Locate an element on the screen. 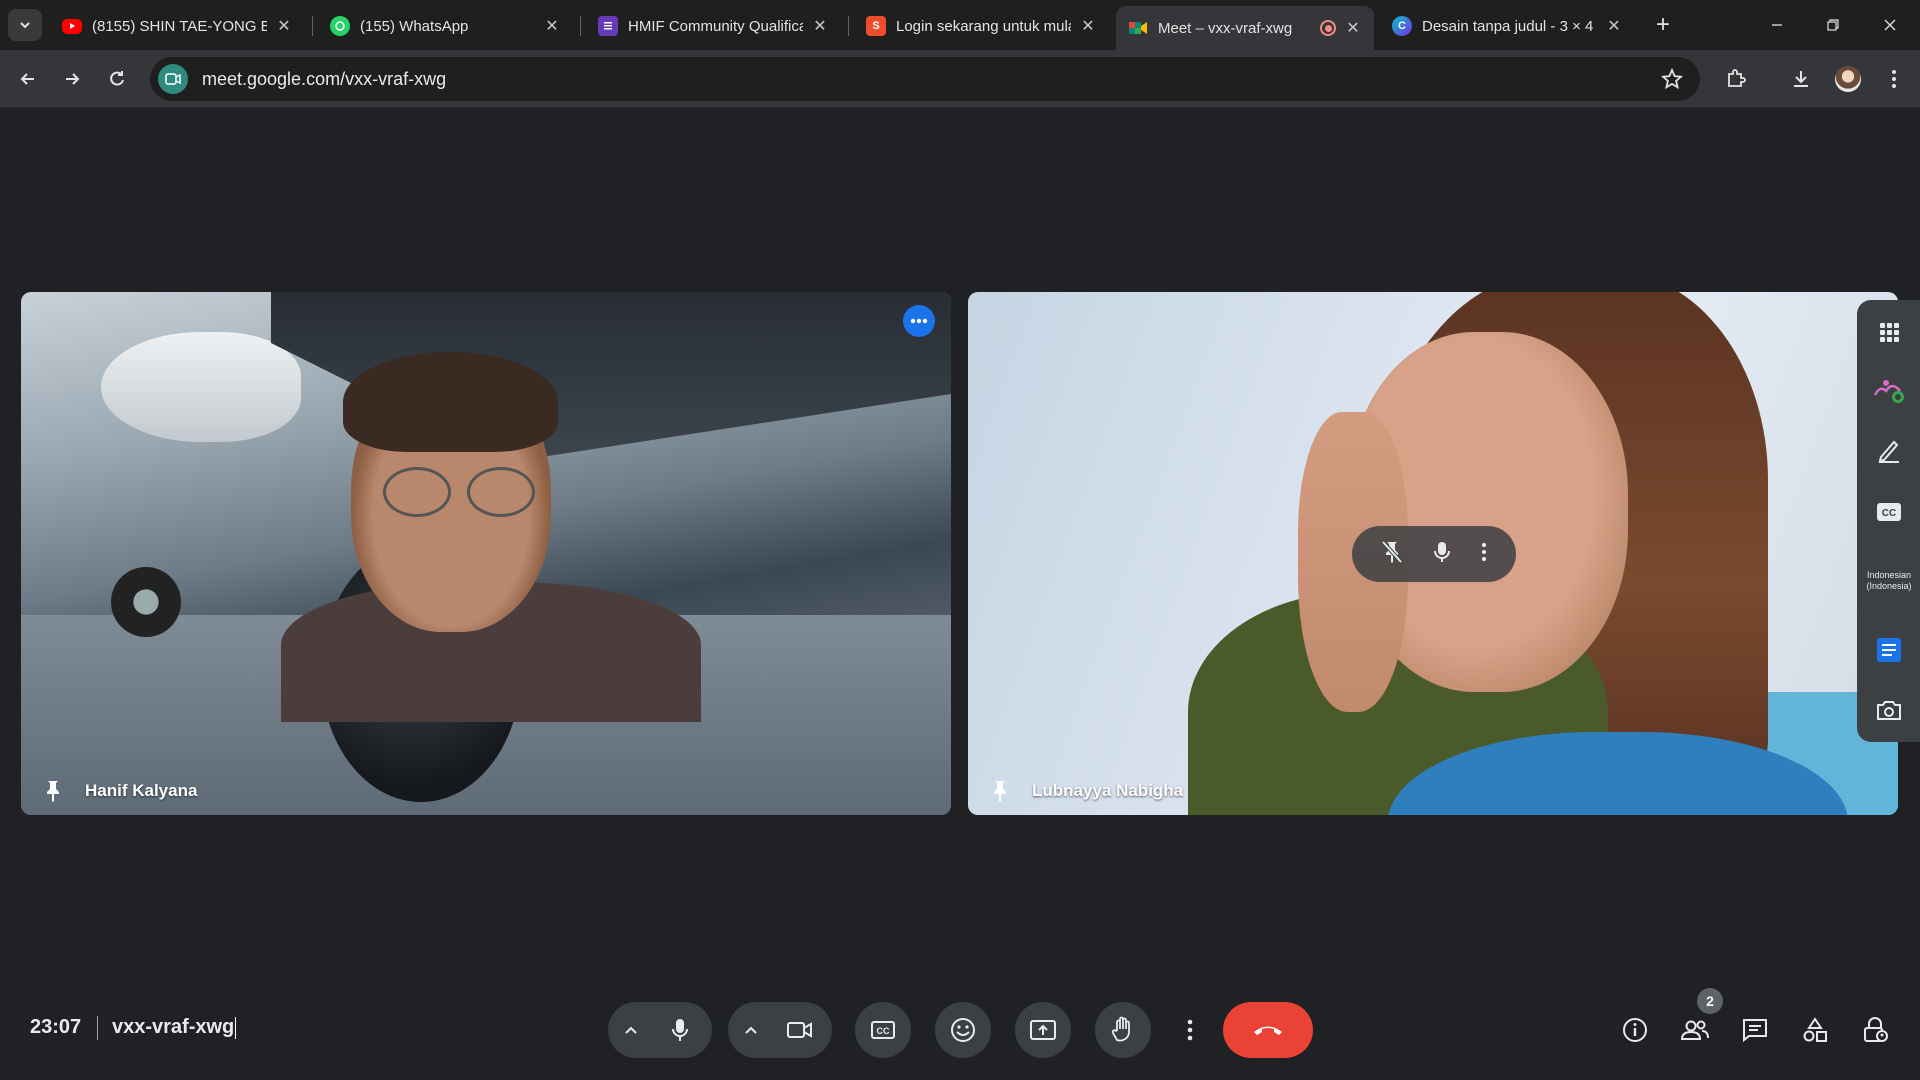 This screenshot has height=1080, width=1920. tab-search-button is located at coordinates (25, 25).